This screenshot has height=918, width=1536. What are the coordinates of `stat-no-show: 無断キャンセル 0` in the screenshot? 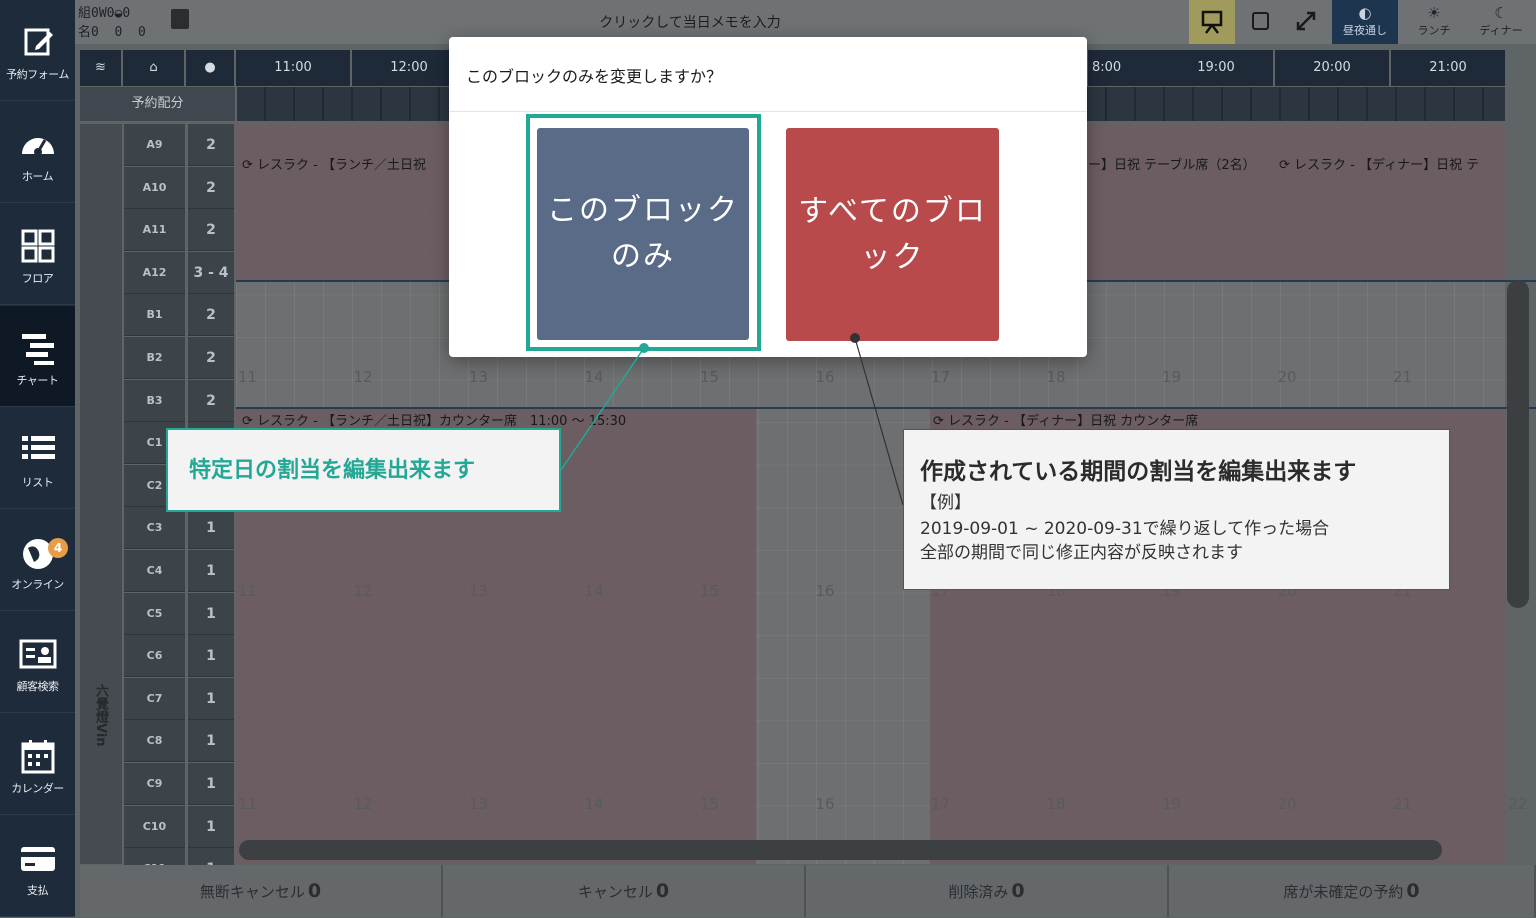 It's located at (261, 891).